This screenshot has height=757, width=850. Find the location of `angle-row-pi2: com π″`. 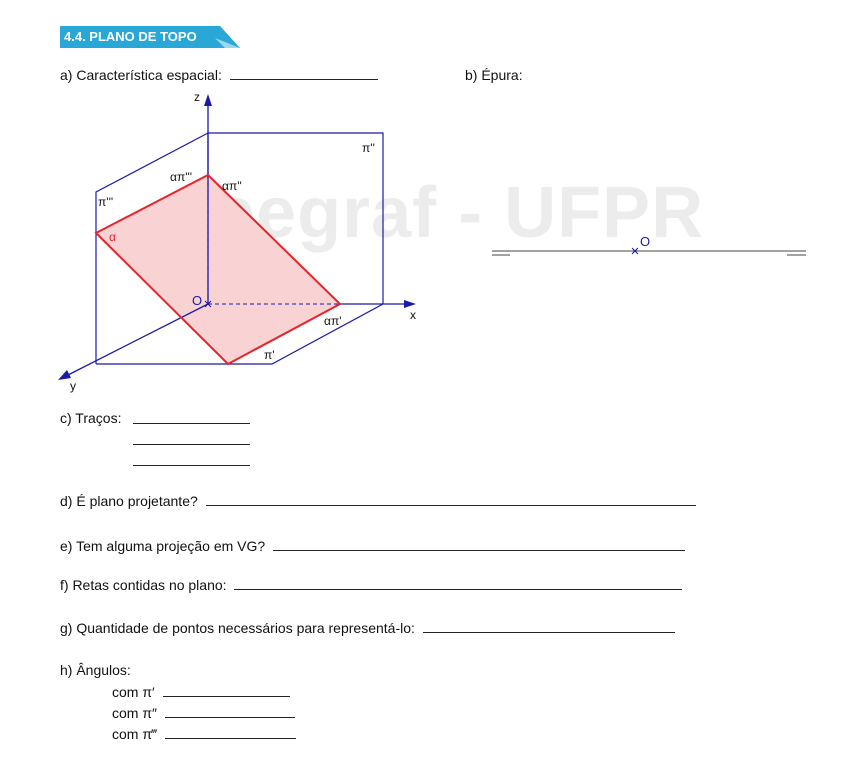

angle-row-pi2: com π″ is located at coordinates (203, 713).